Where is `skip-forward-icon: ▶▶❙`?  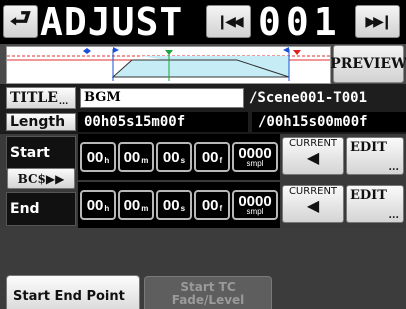 skip-forward-icon: ▶▶❙ is located at coordinates (378, 21).